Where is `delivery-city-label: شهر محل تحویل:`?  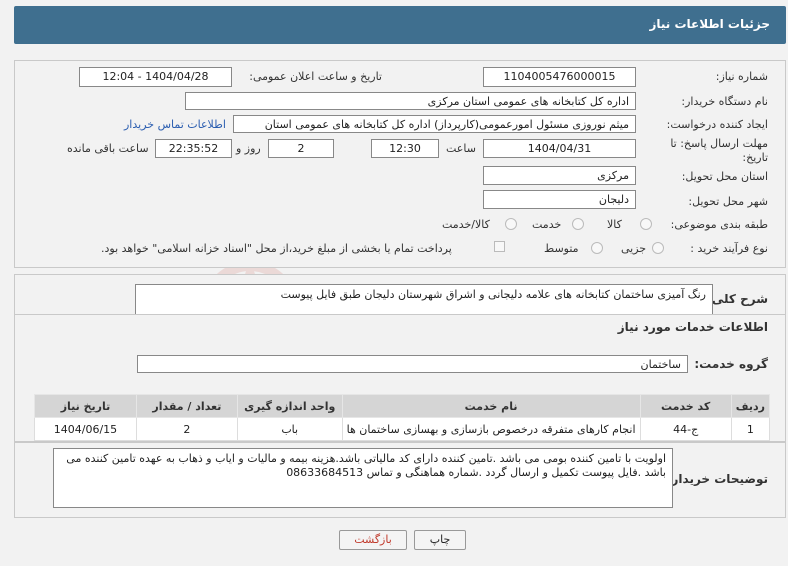
delivery-city-label: شهر محل تحویل: is located at coordinates (728, 201).